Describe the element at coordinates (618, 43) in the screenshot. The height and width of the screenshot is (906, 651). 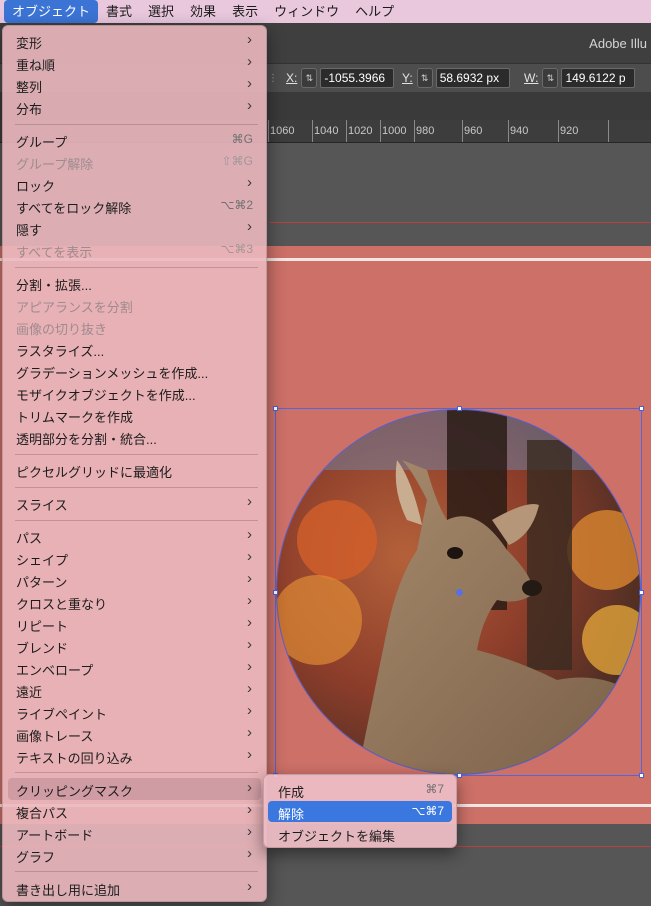
I see `app-title: Adobe Illu` at that location.